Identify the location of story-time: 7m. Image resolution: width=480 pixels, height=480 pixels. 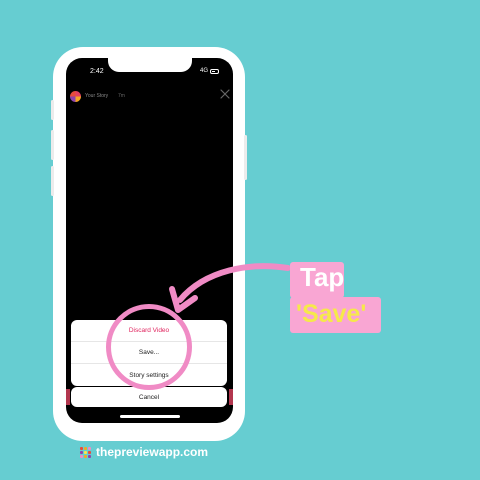
(121, 96).